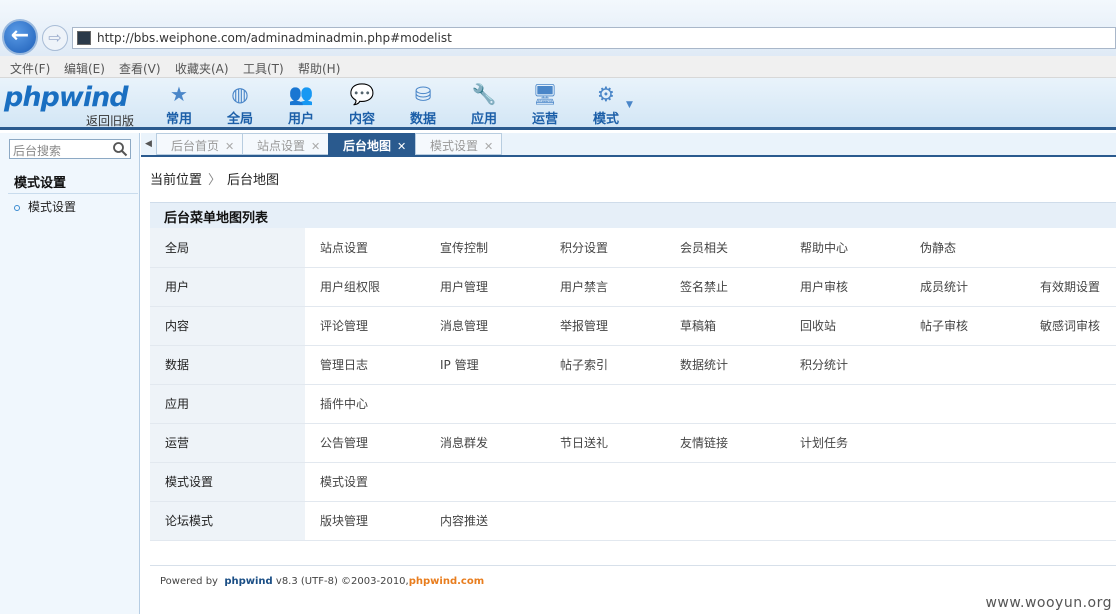 The width and height of the screenshot is (1116, 614). I want to click on map-link: 举报管理, so click(605, 326).